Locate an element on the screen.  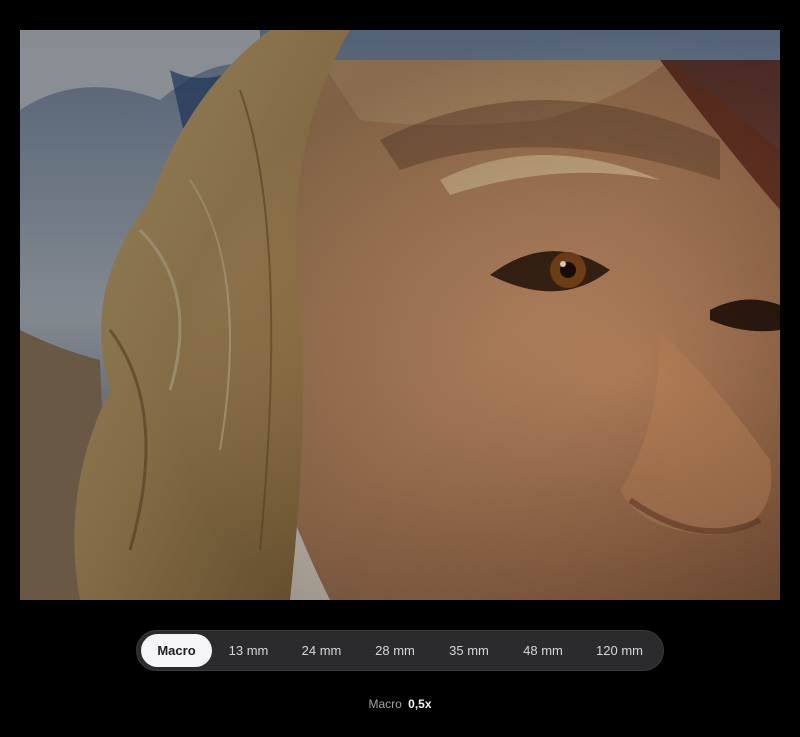
lens-option-48mm: 48 mm is located at coordinates (543, 650).